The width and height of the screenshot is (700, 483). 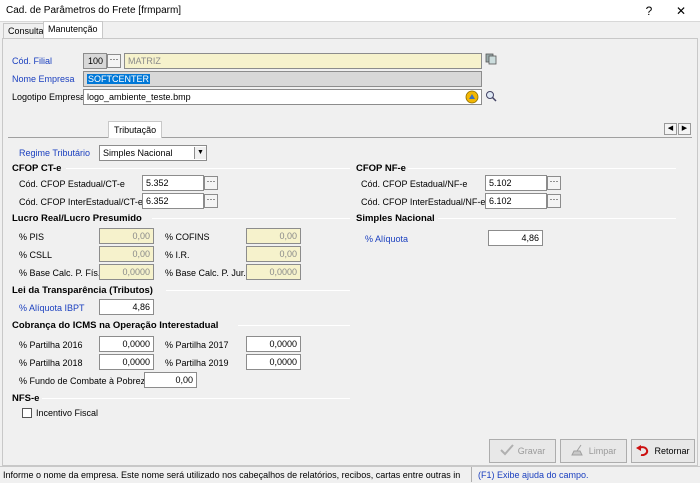 I want to click on checkmark-icon, so click(x=507, y=451).